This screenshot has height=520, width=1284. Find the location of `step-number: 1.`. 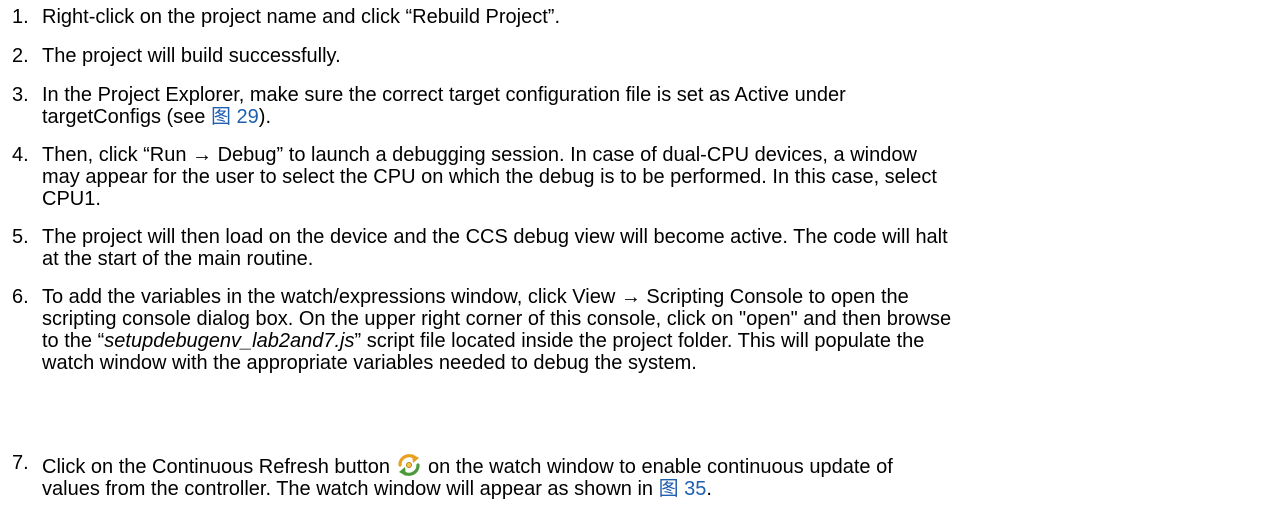

step-number: 1. is located at coordinates (20, 17).